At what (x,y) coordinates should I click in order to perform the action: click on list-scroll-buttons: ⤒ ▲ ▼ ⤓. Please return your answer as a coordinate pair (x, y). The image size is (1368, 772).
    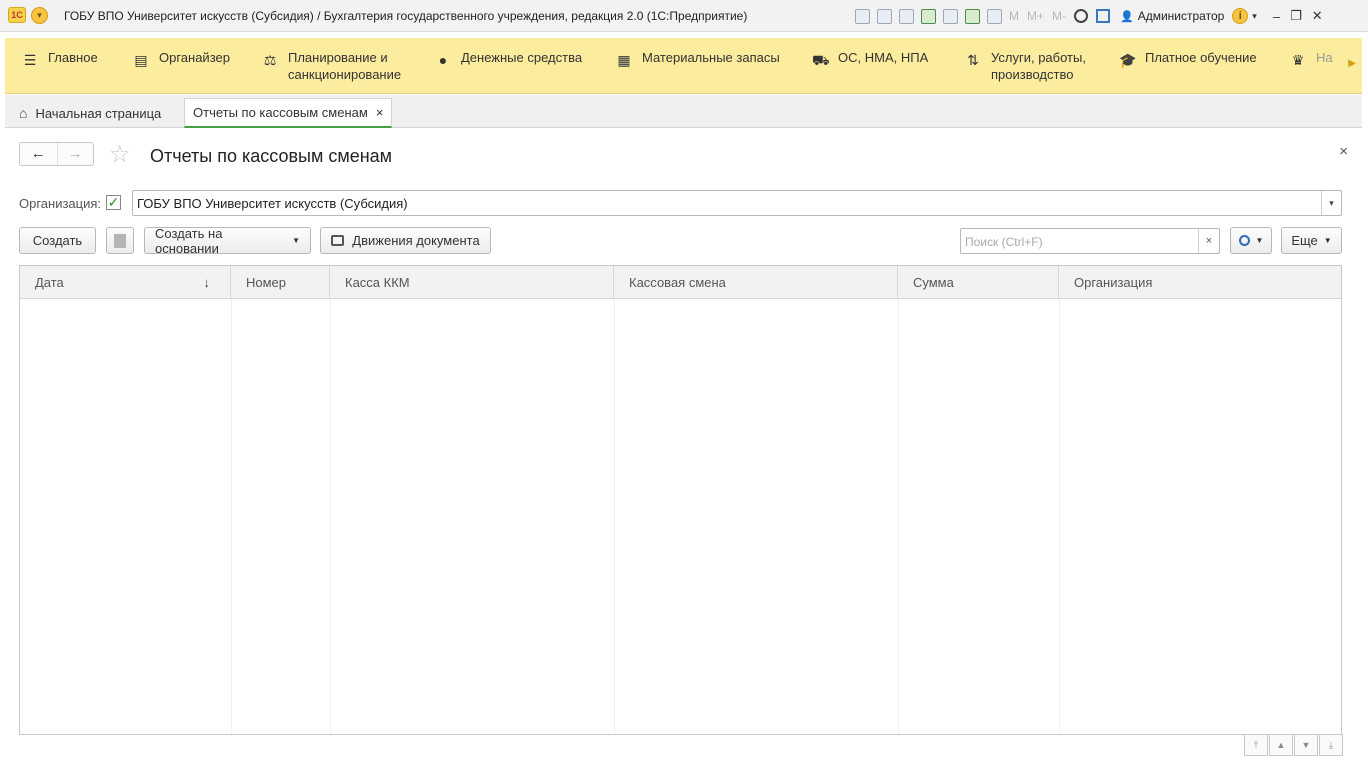
    Looking at the image, I should click on (1293, 745).